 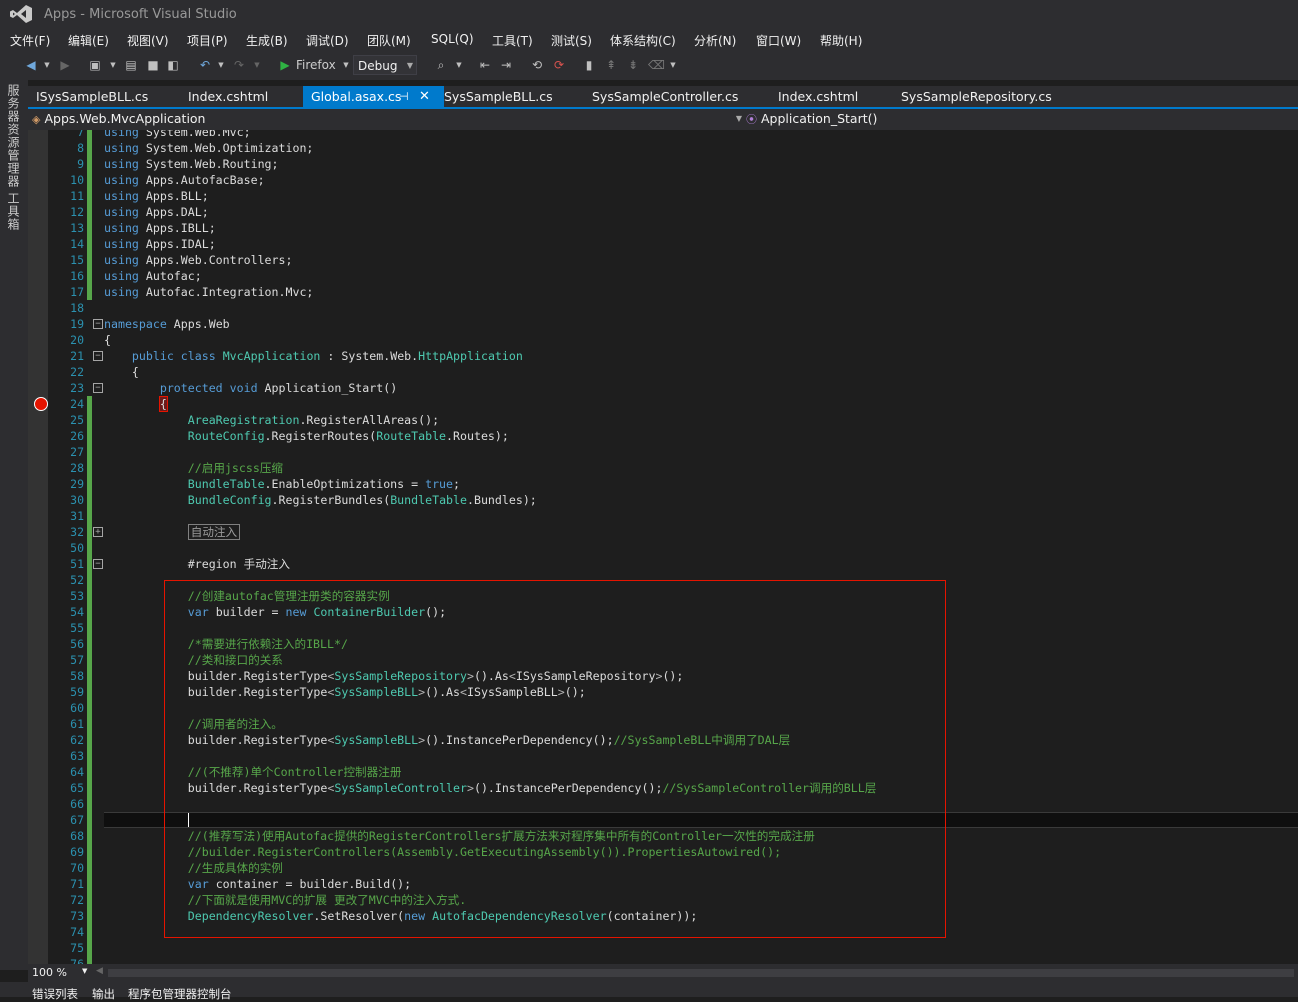 What do you see at coordinates (55, 994) in the screenshot?
I see `tab-error-list: 错误列表` at bounding box center [55, 994].